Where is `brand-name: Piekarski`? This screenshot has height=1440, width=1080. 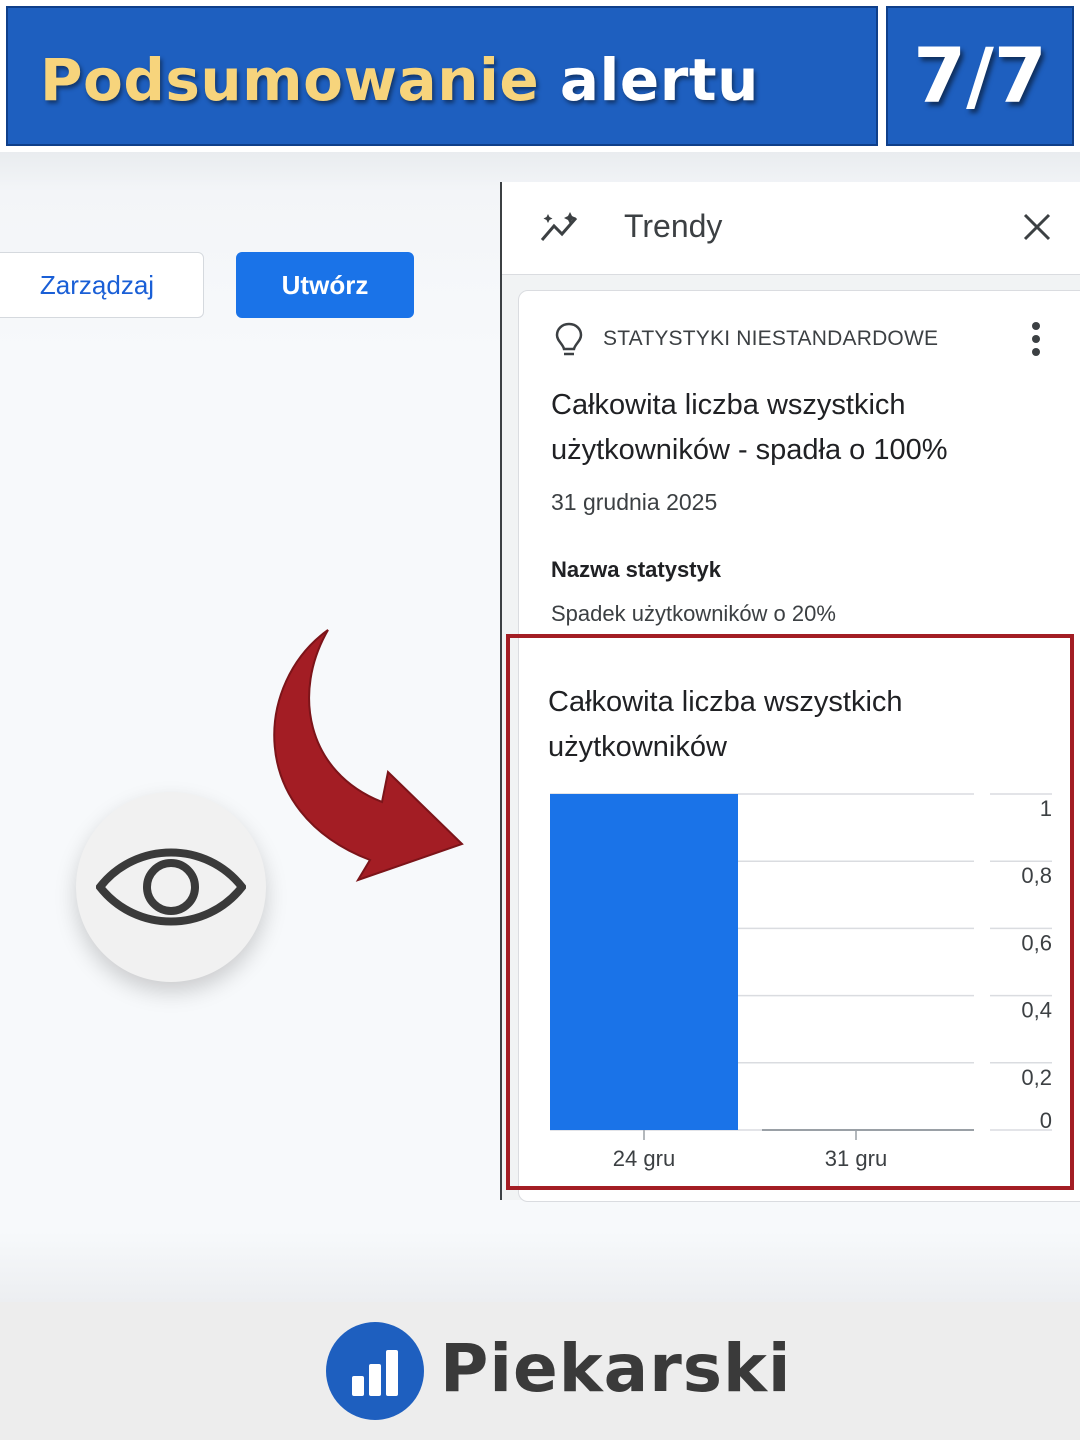
brand-name: Piekarski is located at coordinates (616, 1368).